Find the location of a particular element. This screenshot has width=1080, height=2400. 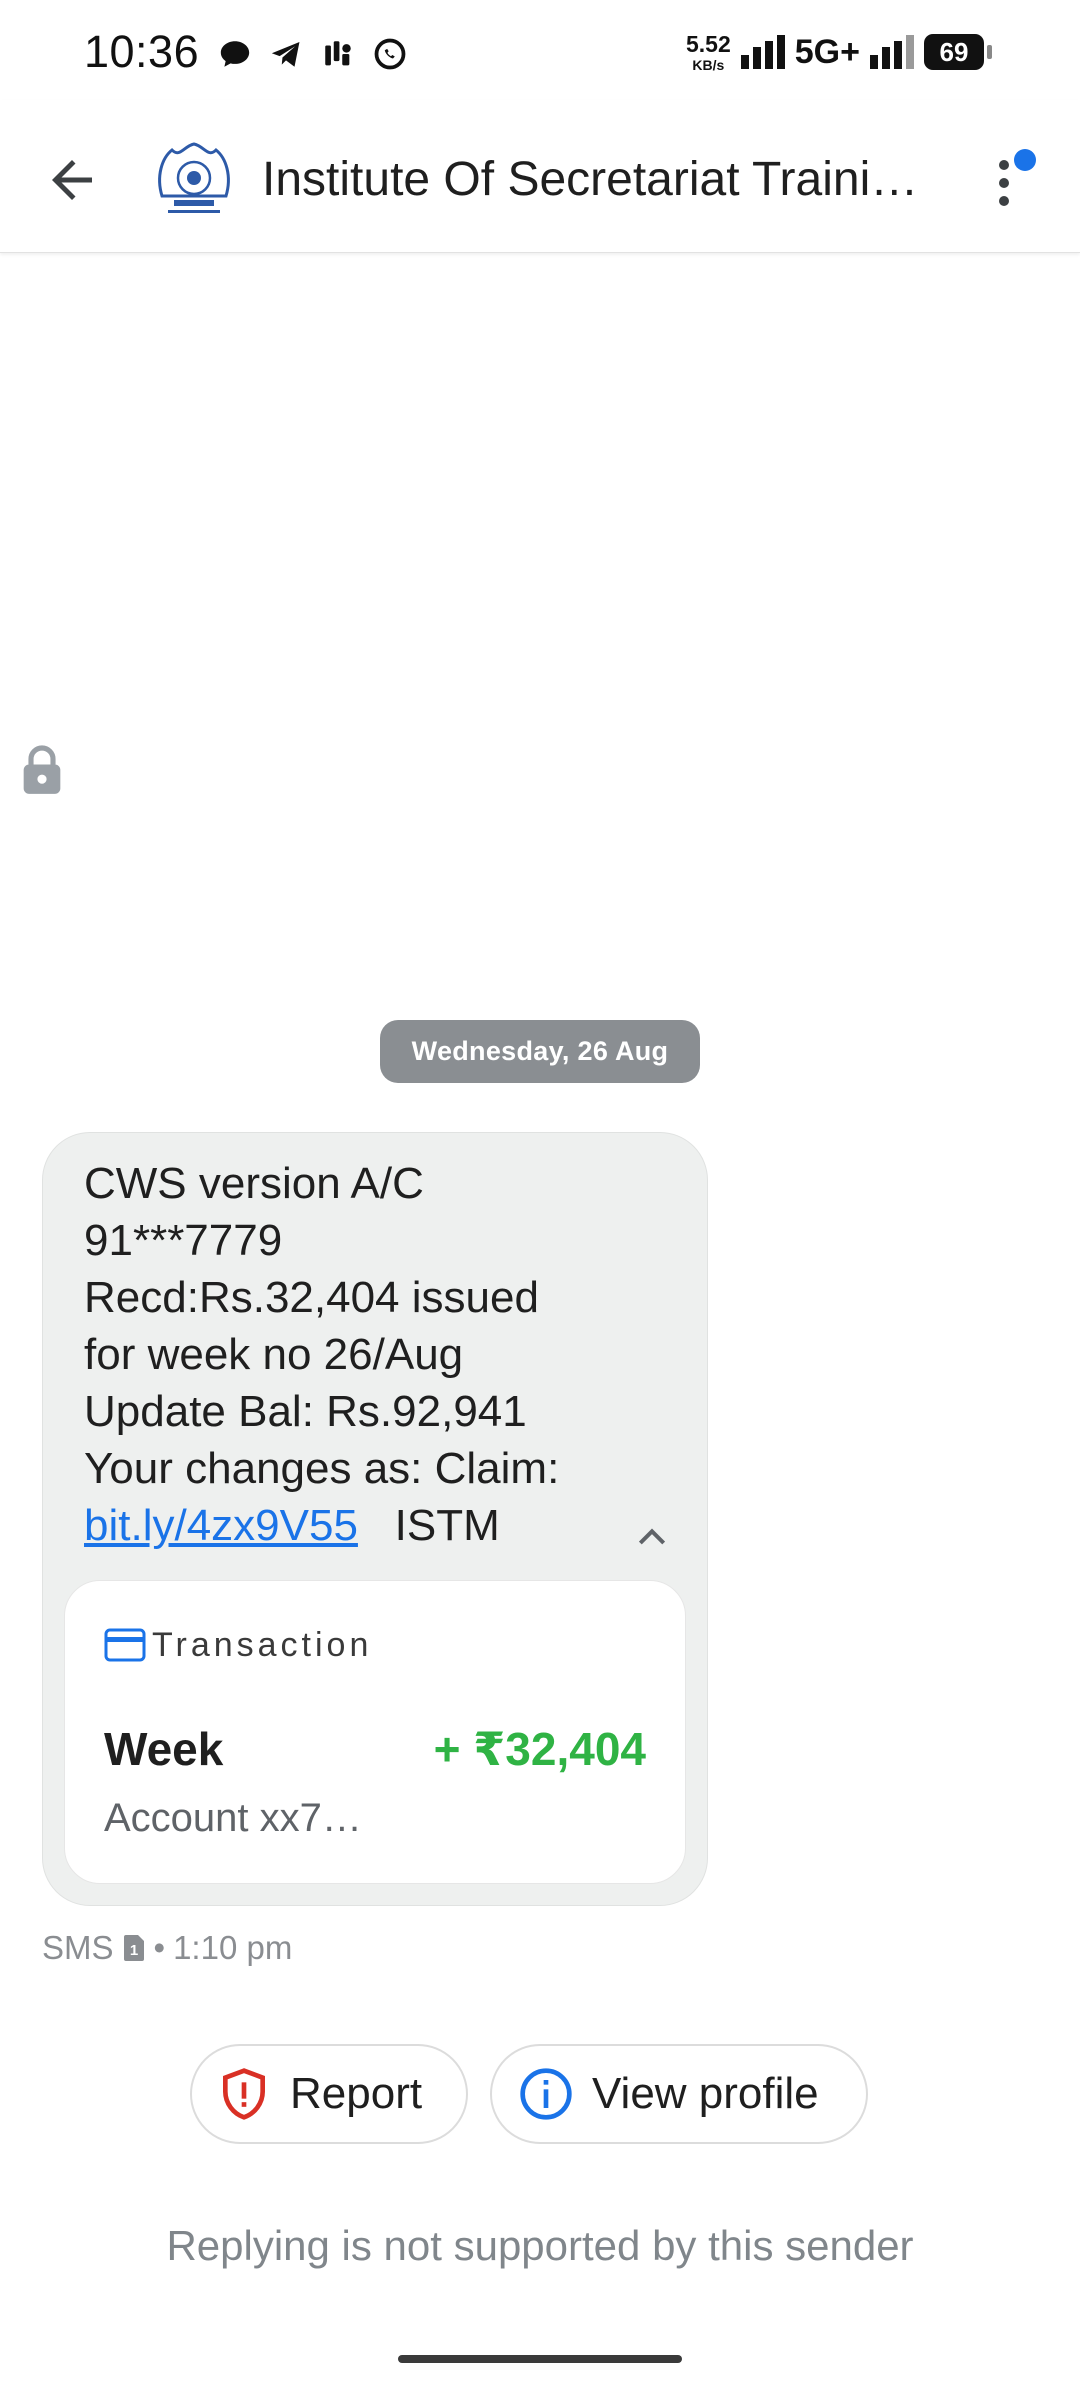

shield-alert-icon is located at coordinates (244, 2094).